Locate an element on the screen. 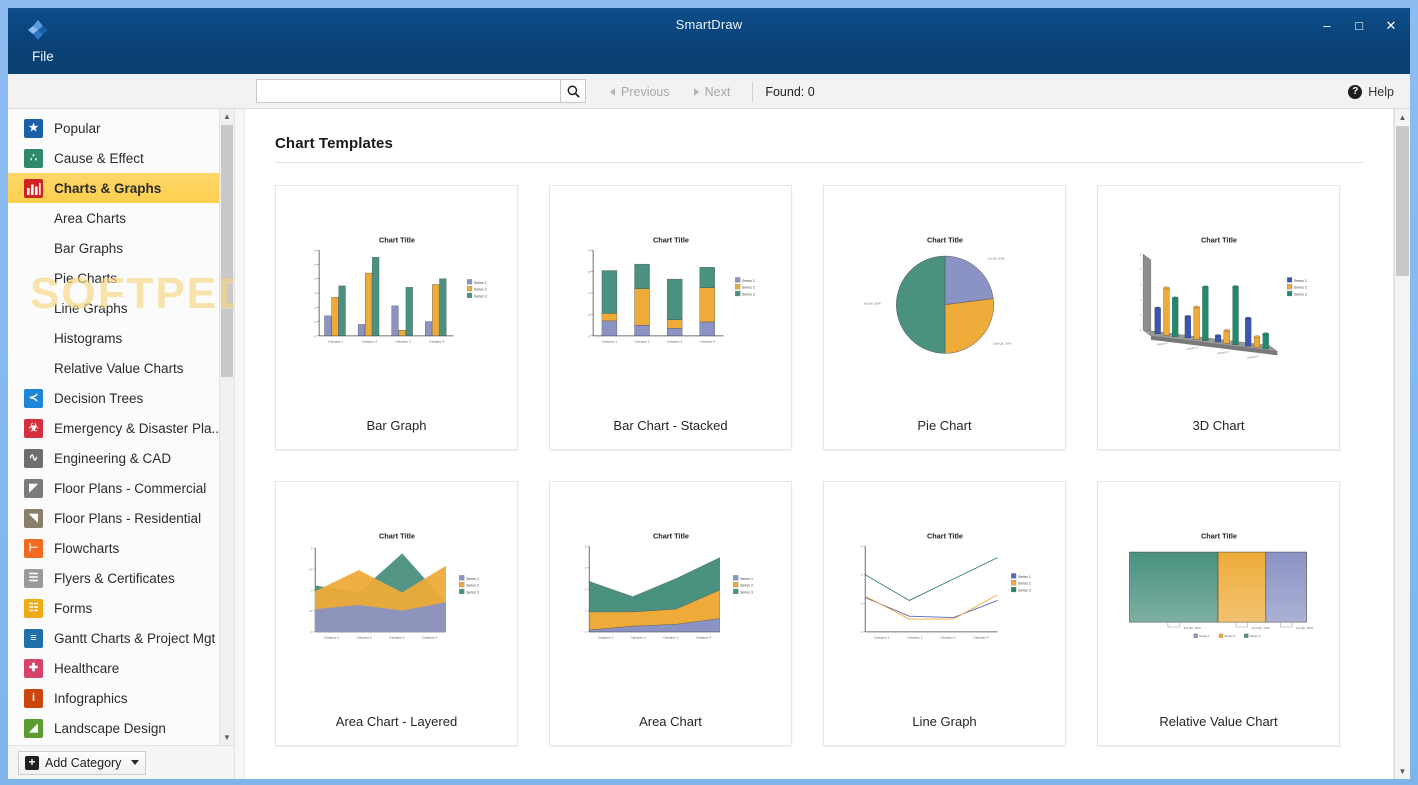 The width and height of the screenshot is (1418, 785). chevron-left-icon is located at coordinates (612, 91).